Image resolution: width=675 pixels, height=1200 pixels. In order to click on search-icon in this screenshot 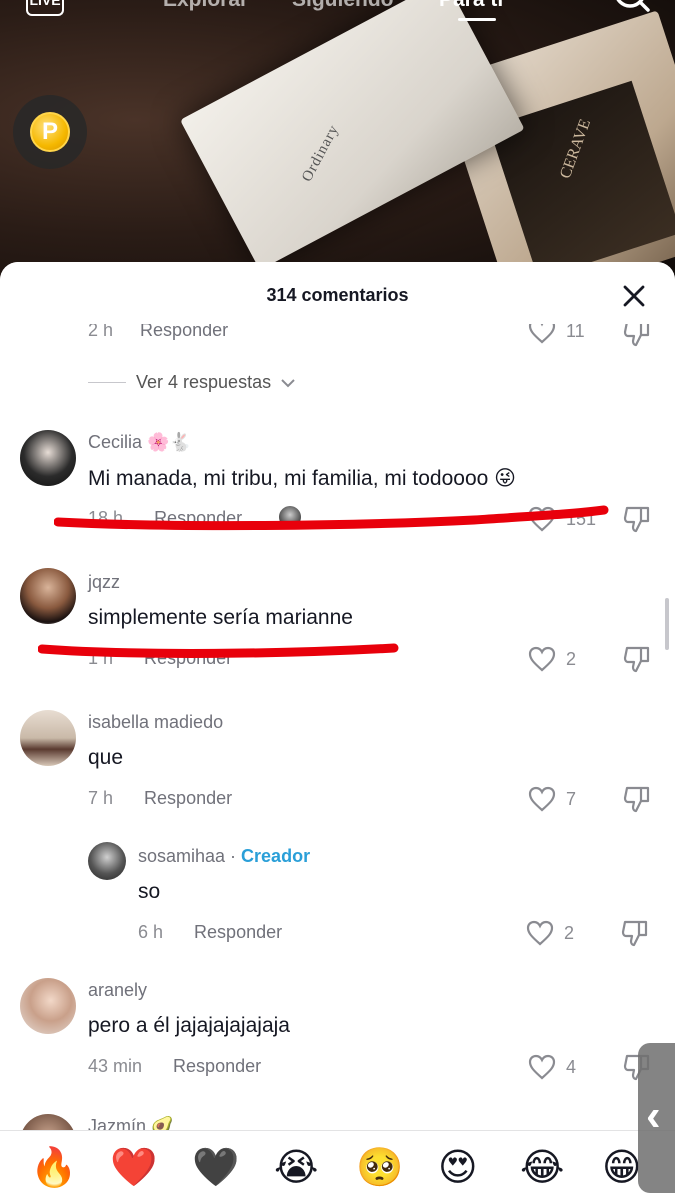, I will do `click(632, 8)`.